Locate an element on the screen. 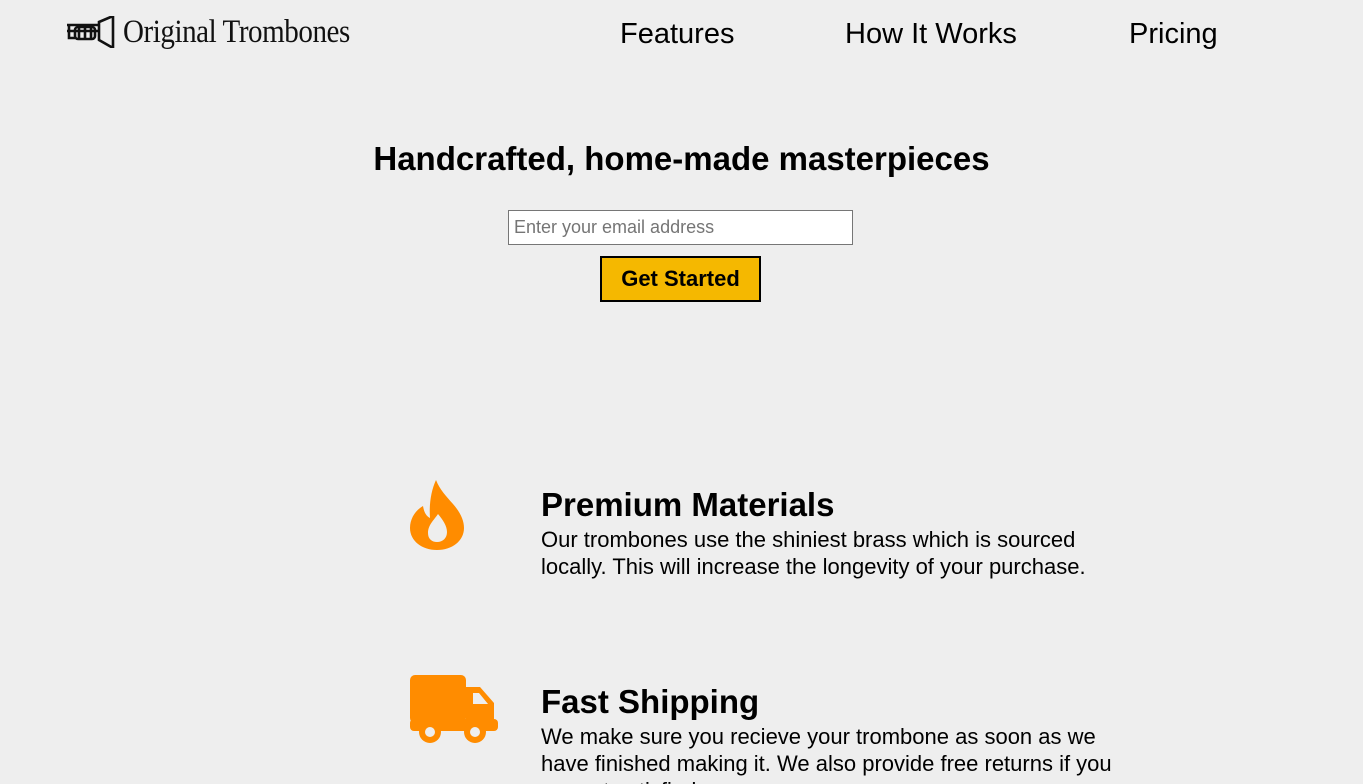 This screenshot has height=784, width=1363. feature-title: Fast Shipping is located at coordinates (650, 701).